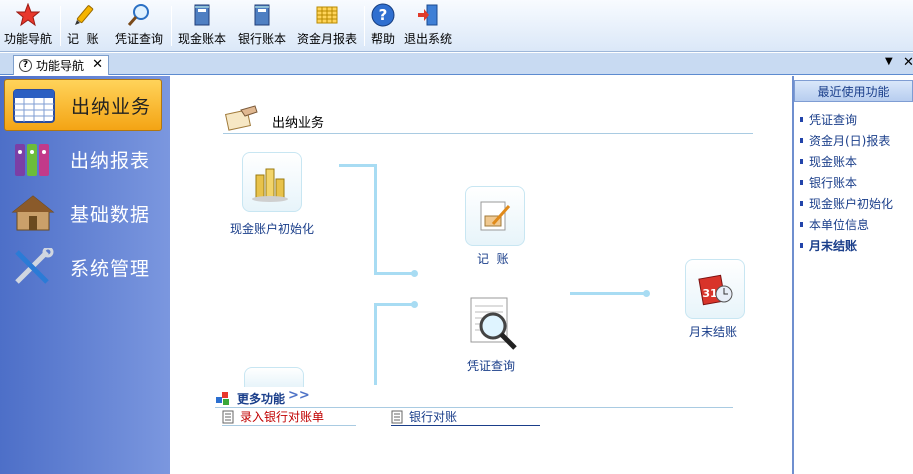 The image size is (913, 474). What do you see at coordinates (428, 39) in the screenshot?
I see `exit-button-label: 退出系统` at bounding box center [428, 39].